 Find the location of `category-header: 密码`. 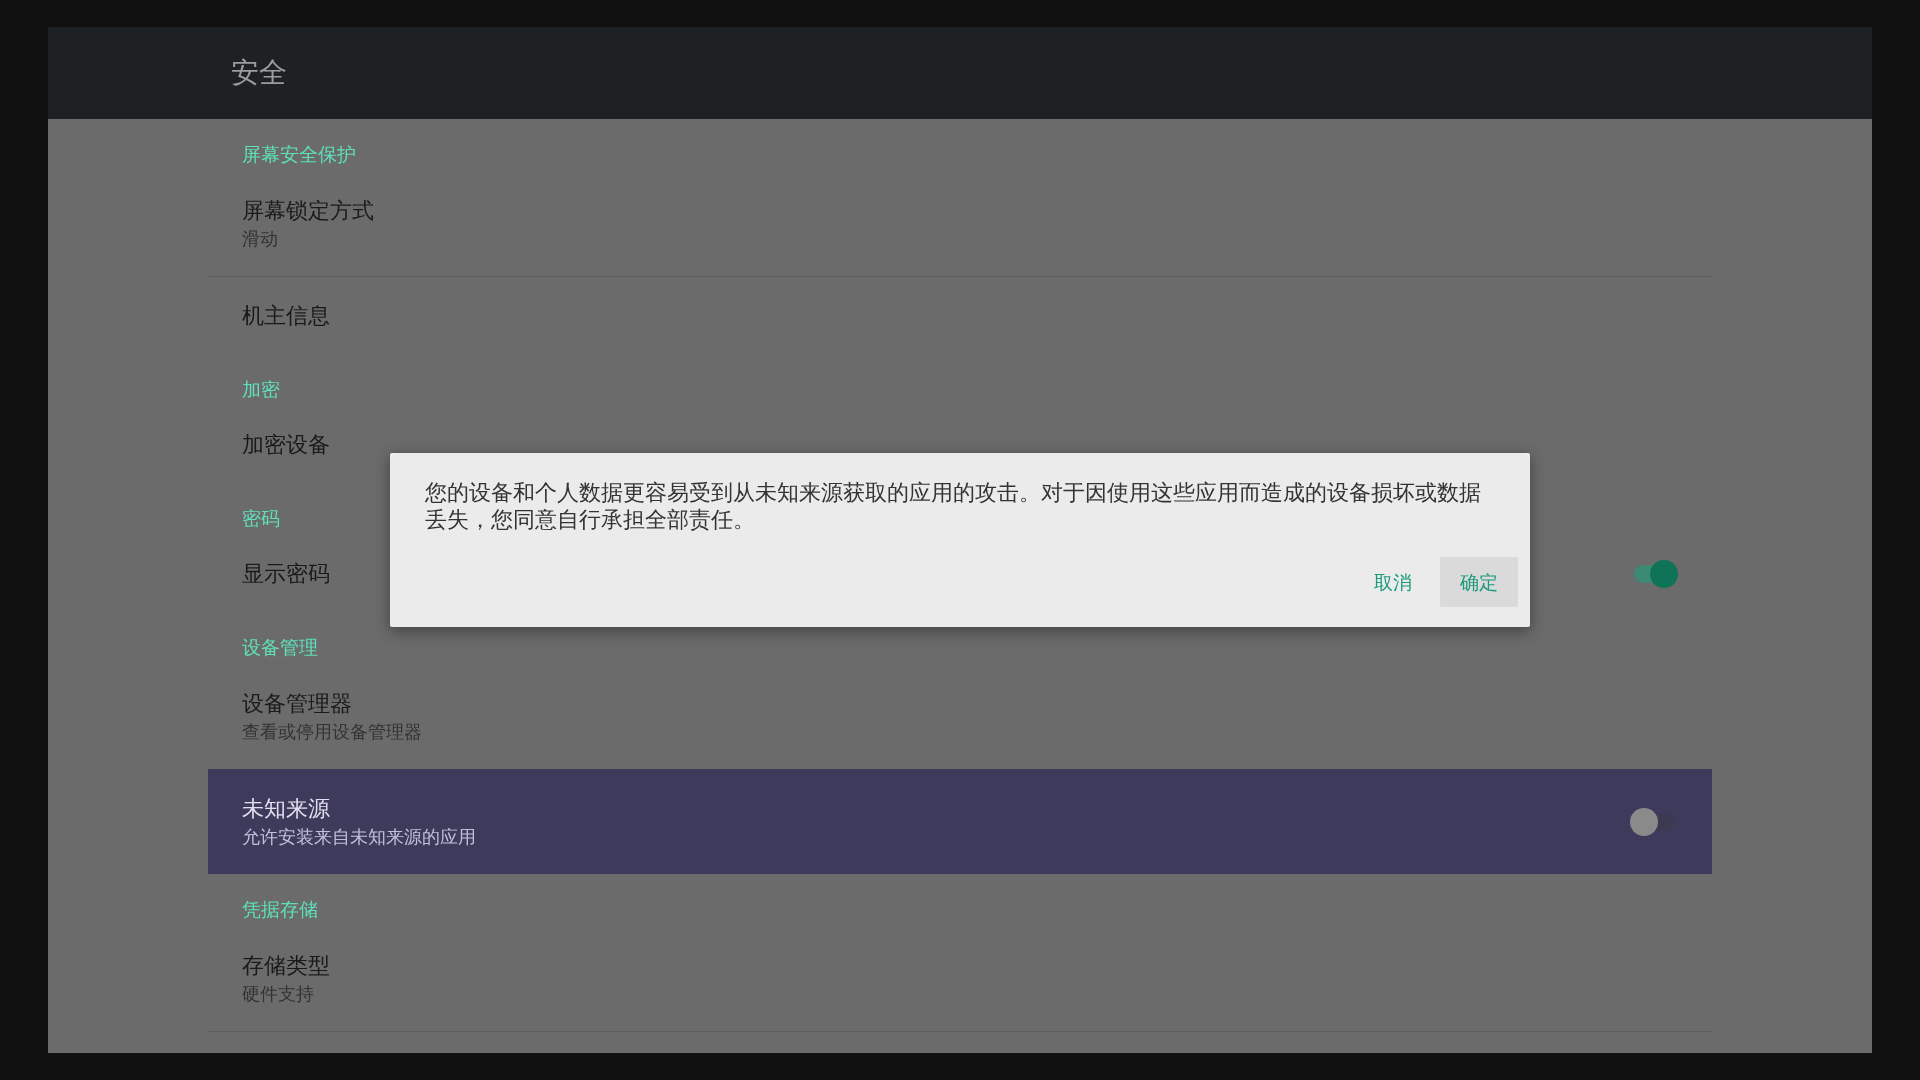

category-header: 密码 is located at coordinates (261, 518).